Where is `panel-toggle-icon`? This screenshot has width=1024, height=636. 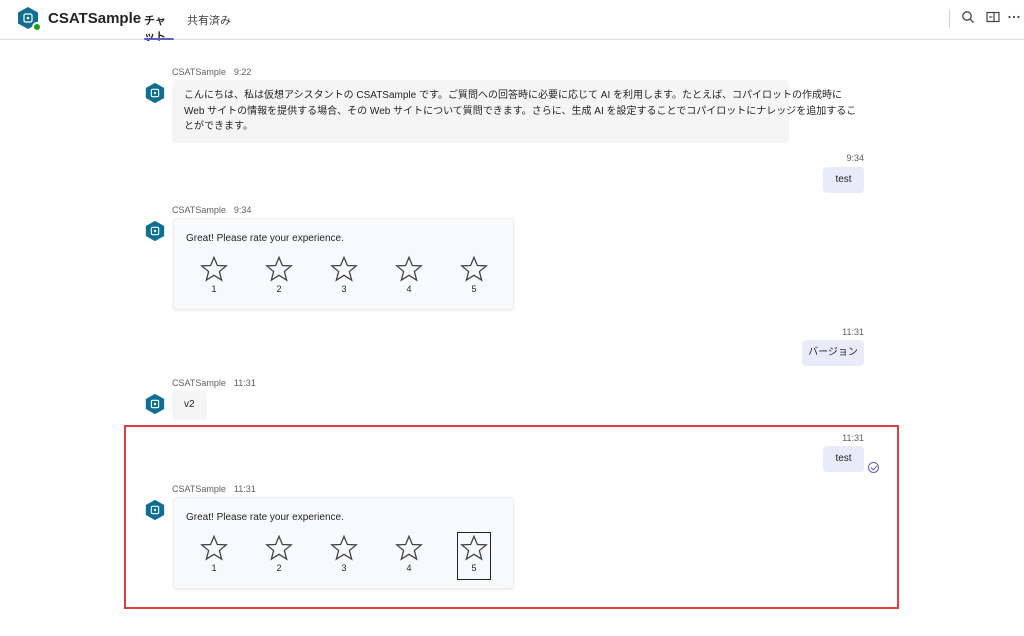 panel-toggle-icon is located at coordinates (993, 18).